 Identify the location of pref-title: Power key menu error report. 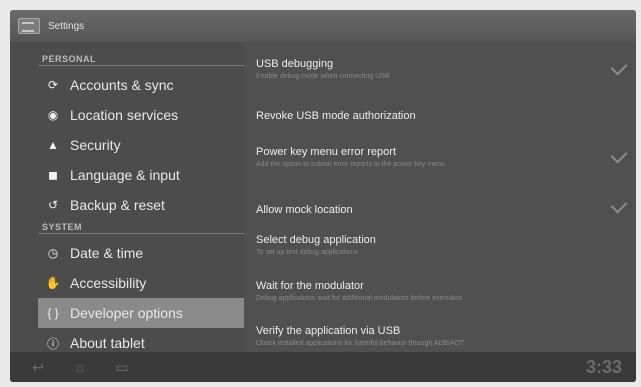
(326, 152).